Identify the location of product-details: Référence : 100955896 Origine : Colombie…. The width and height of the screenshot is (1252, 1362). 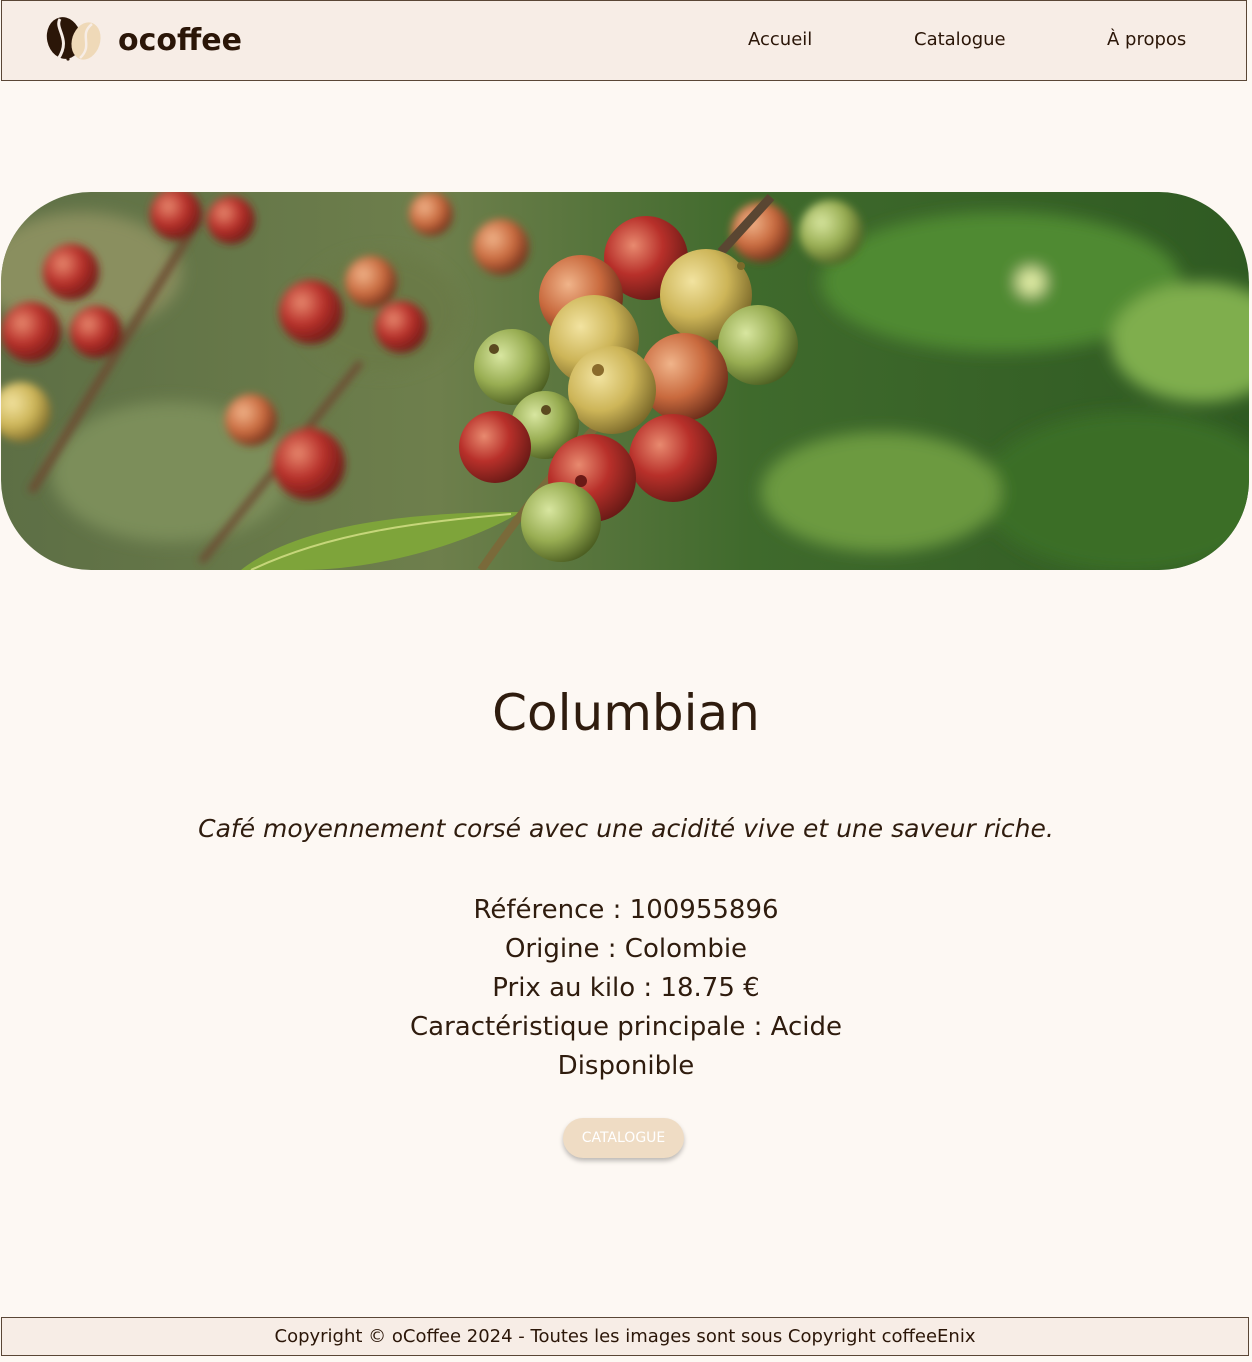
(626, 988).